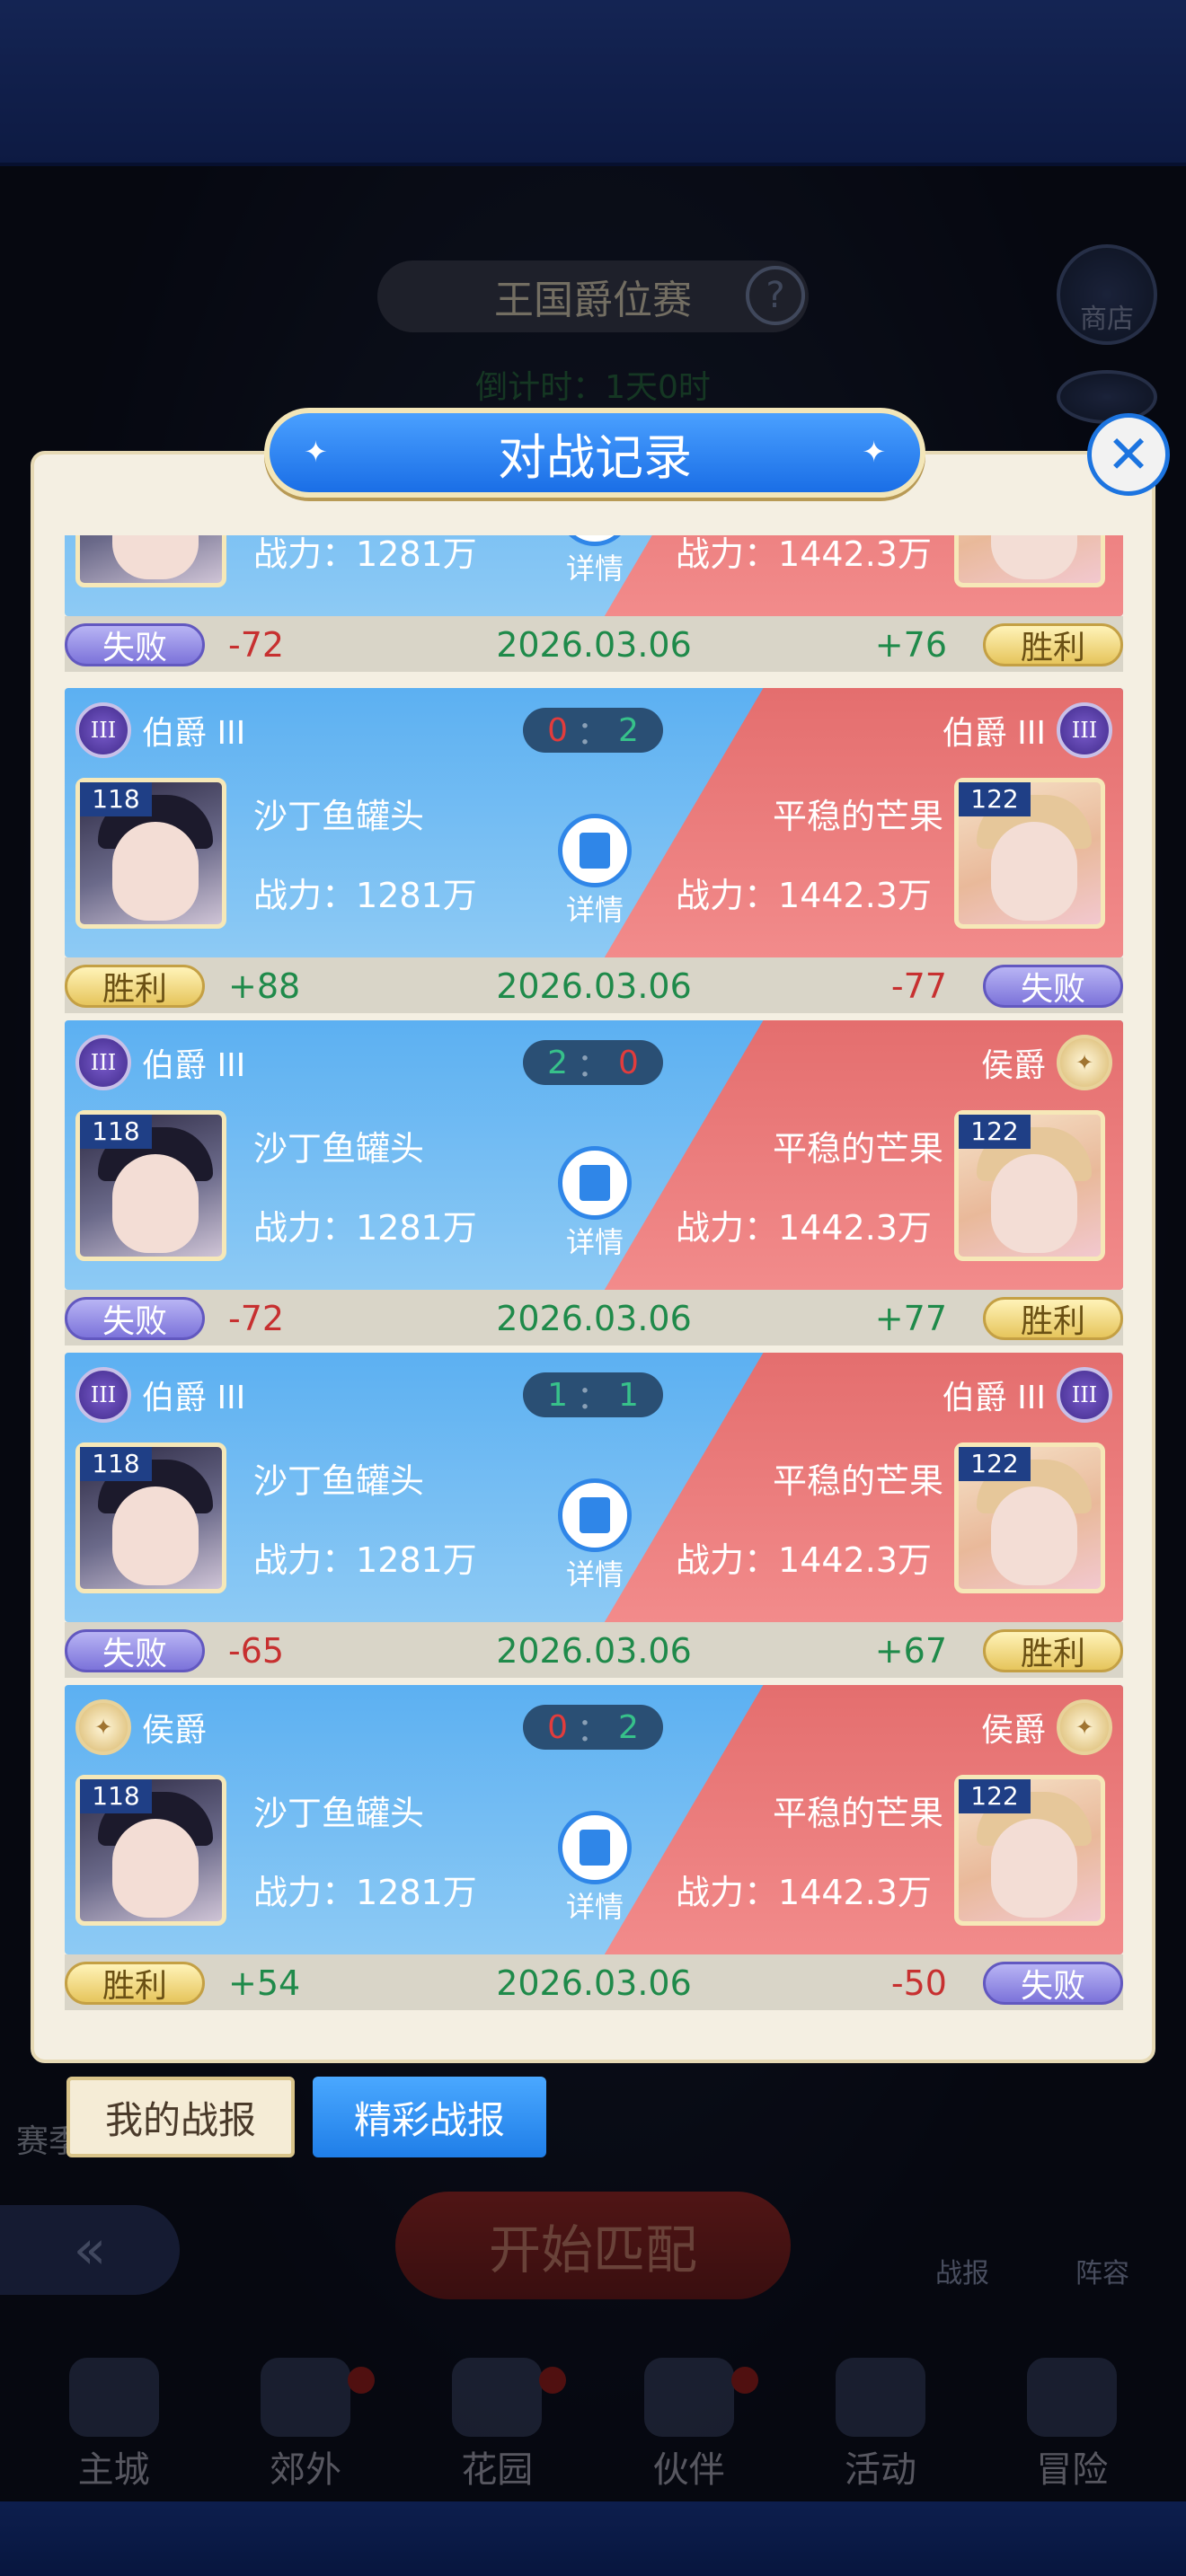  Describe the element at coordinates (910, 645) in the screenshot. I see `opponent-score-delta: +76` at that location.